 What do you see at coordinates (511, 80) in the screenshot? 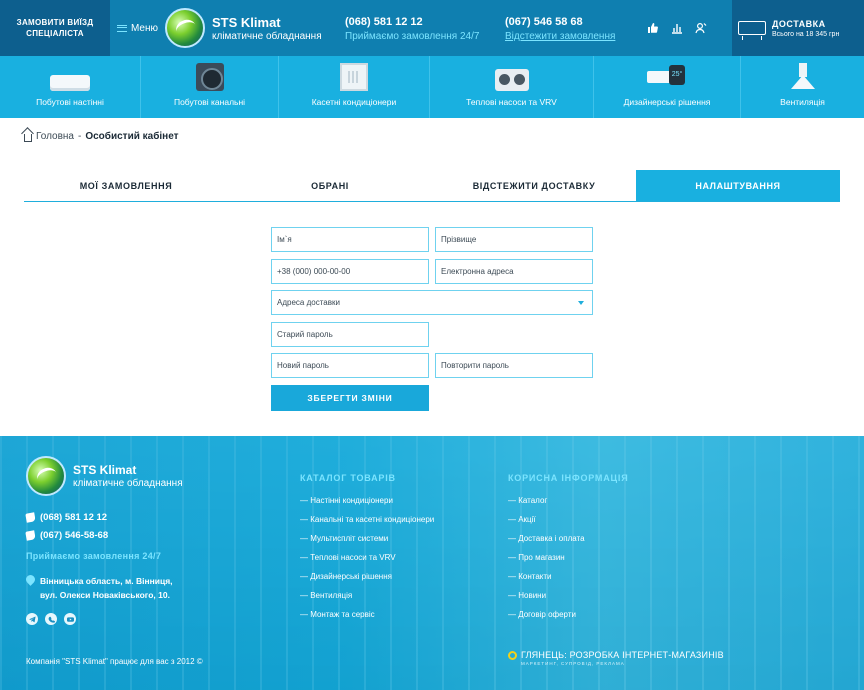
I see `heat-pump-icon` at bounding box center [511, 80].